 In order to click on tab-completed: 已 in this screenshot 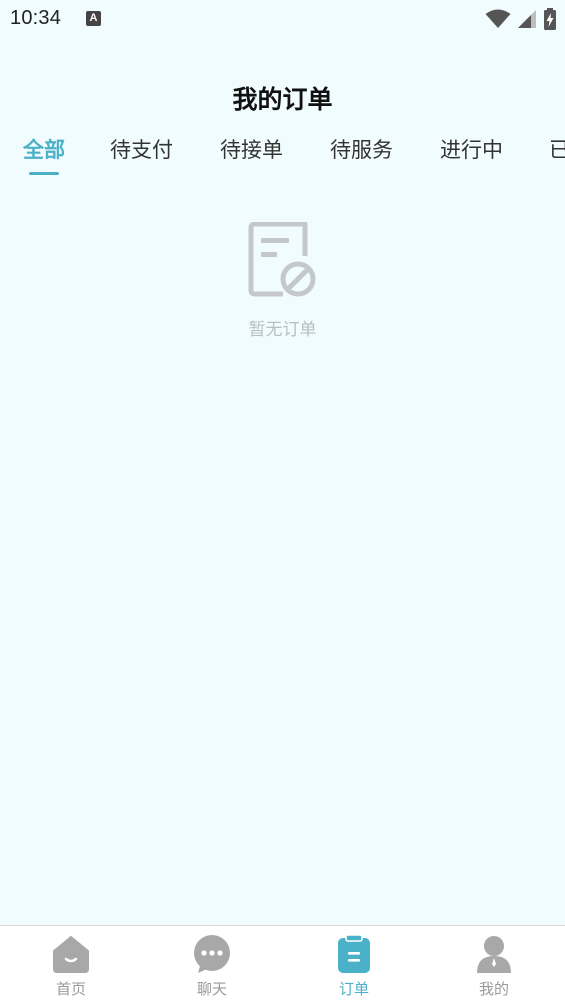, I will do `click(557, 156)`.